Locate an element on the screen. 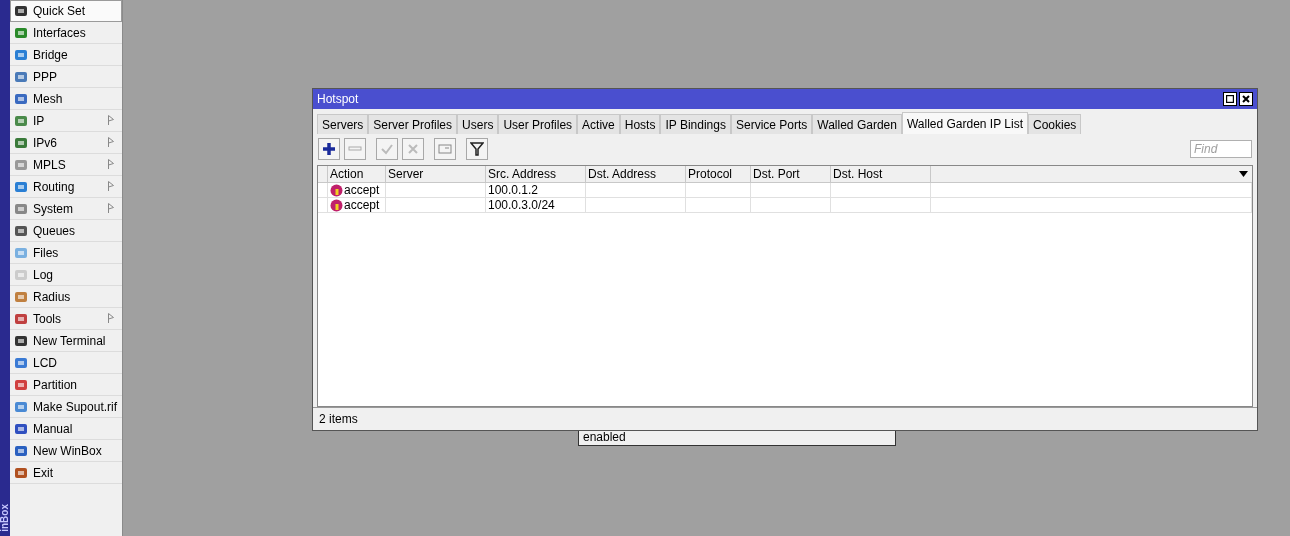  menu-item: Quick Set is located at coordinates (66, 11).